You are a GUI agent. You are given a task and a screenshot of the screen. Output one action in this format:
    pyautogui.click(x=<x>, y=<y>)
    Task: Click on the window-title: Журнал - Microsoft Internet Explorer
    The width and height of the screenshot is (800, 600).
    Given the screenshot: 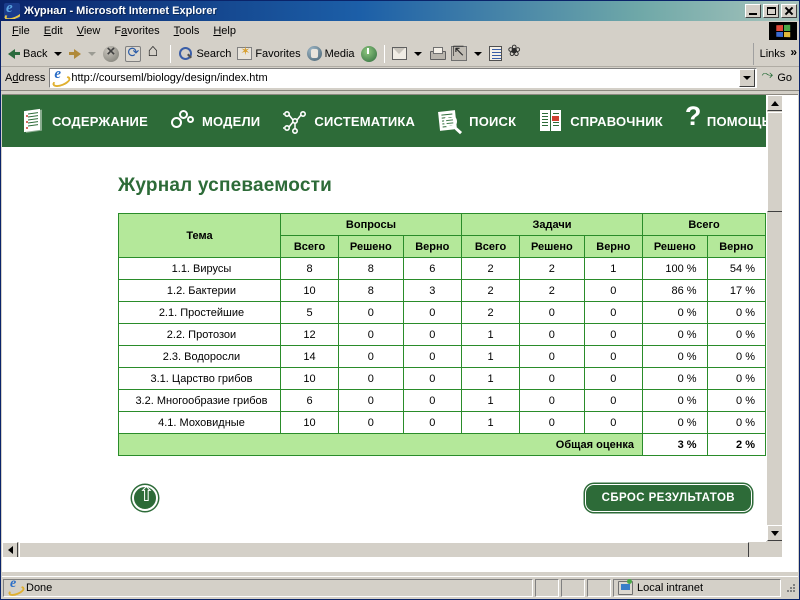 What is the action you would take?
    pyautogui.click(x=120, y=11)
    